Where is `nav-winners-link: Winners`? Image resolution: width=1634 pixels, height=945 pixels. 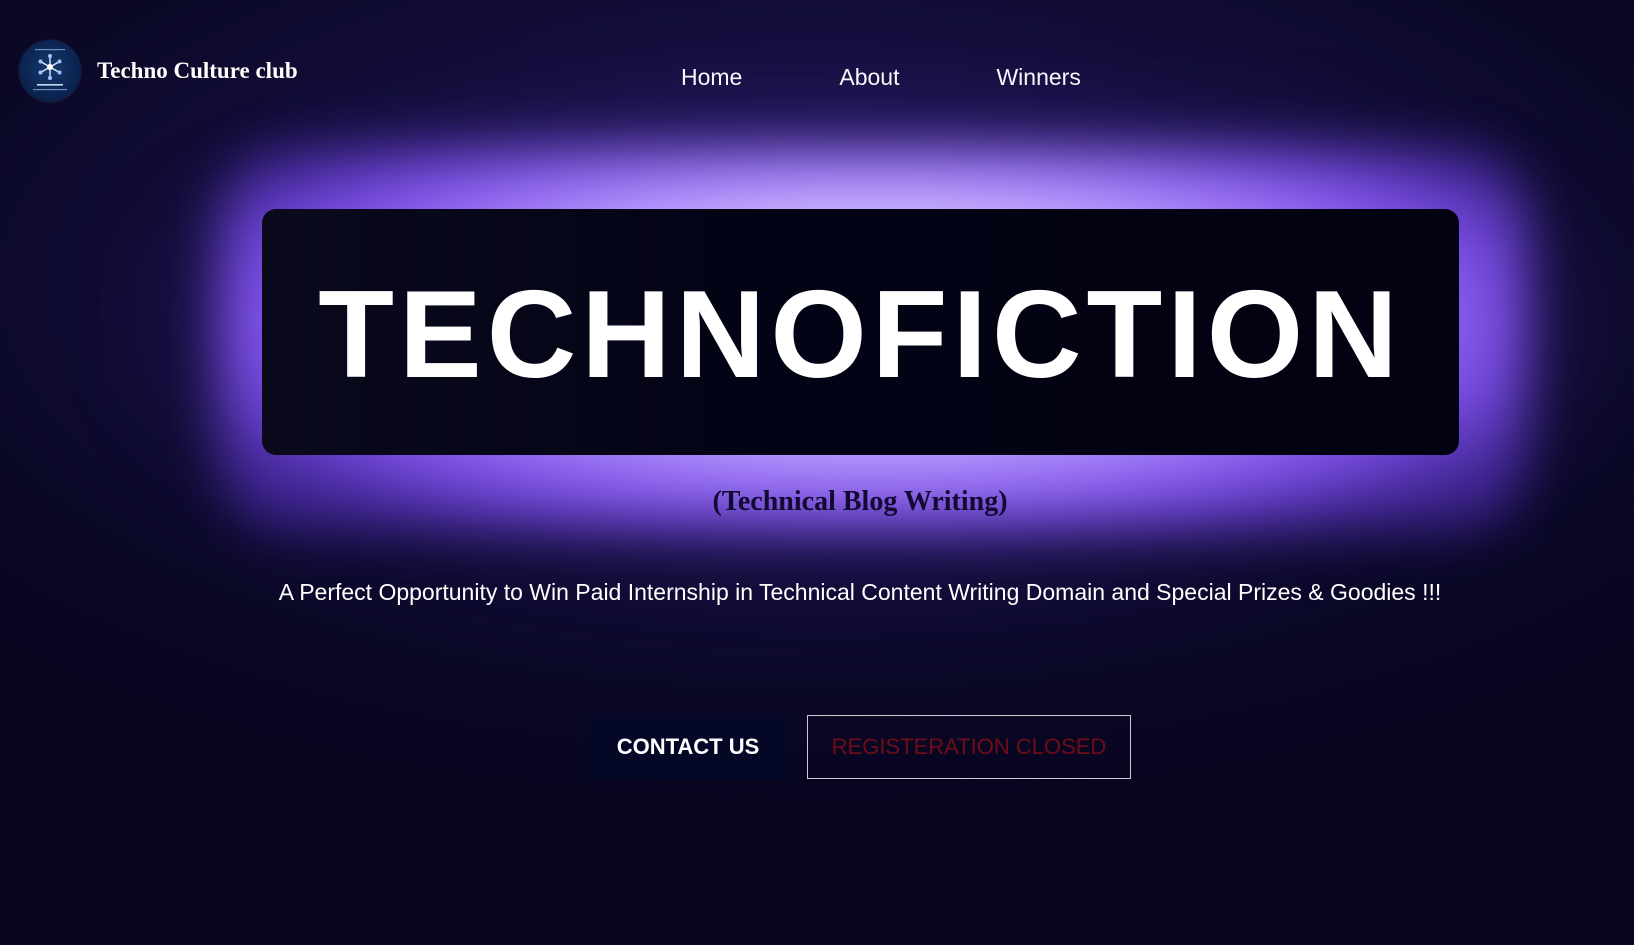
nav-winners-link: Winners is located at coordinates (1038, 77).